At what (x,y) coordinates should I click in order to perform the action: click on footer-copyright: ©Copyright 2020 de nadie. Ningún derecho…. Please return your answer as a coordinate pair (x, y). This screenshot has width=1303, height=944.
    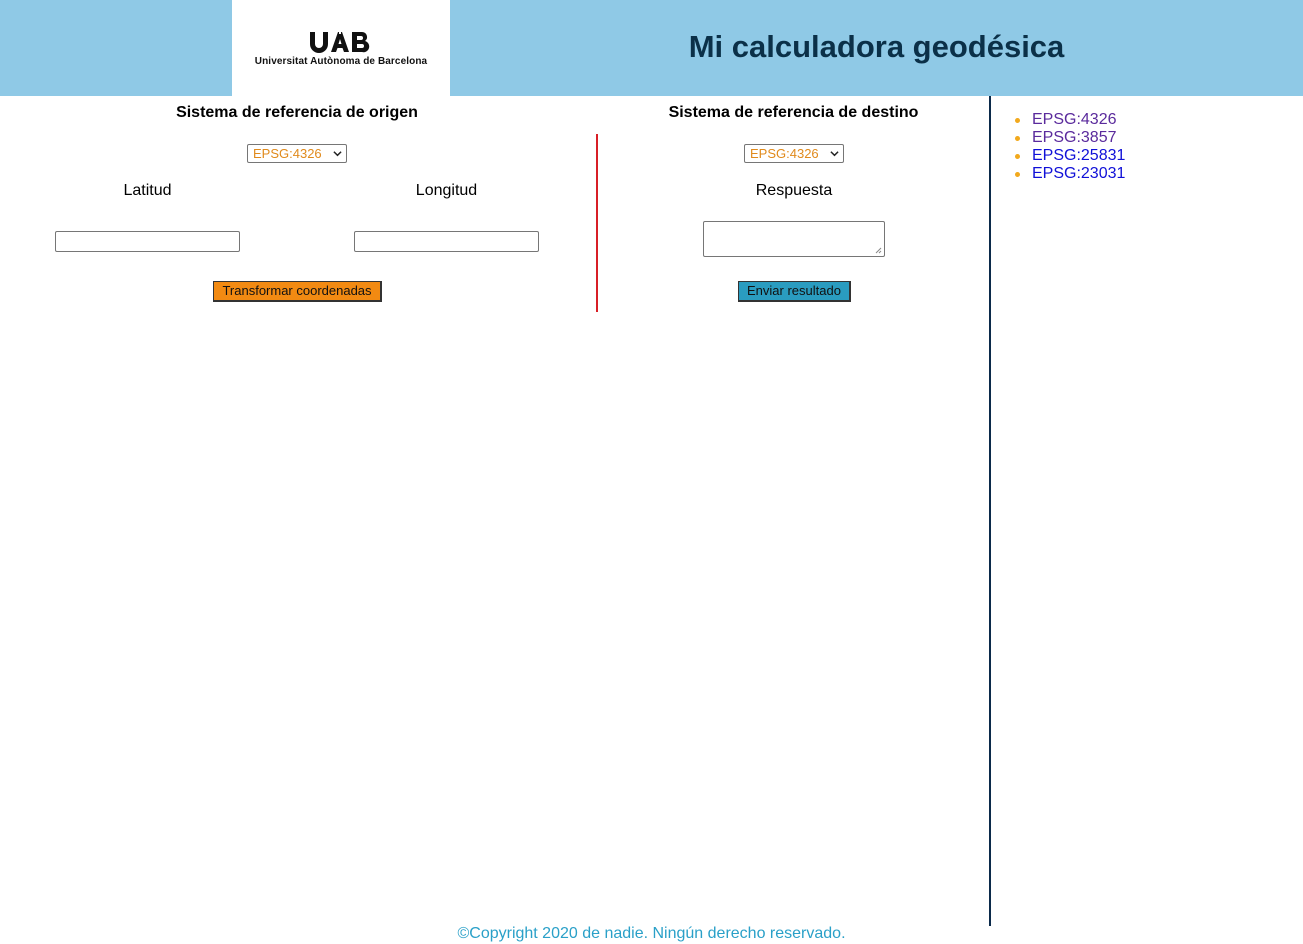
    Looking at the image, I should click on (651, 933).